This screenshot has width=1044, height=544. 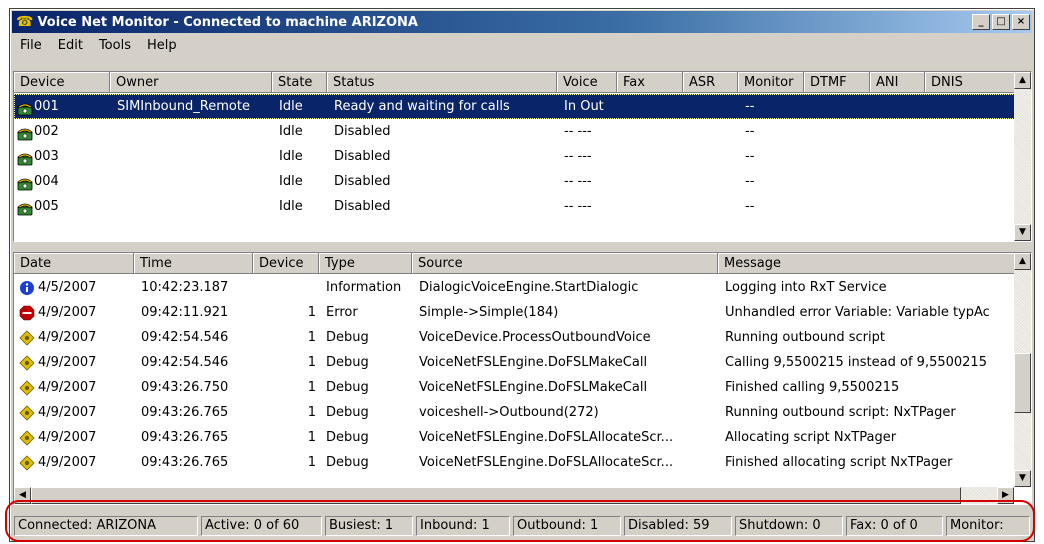 What do you see at coordinates (489, 312) in the screenshot?
I see `log-source-cell: Simple->Simple(184)` at bounding box center [489, 312].